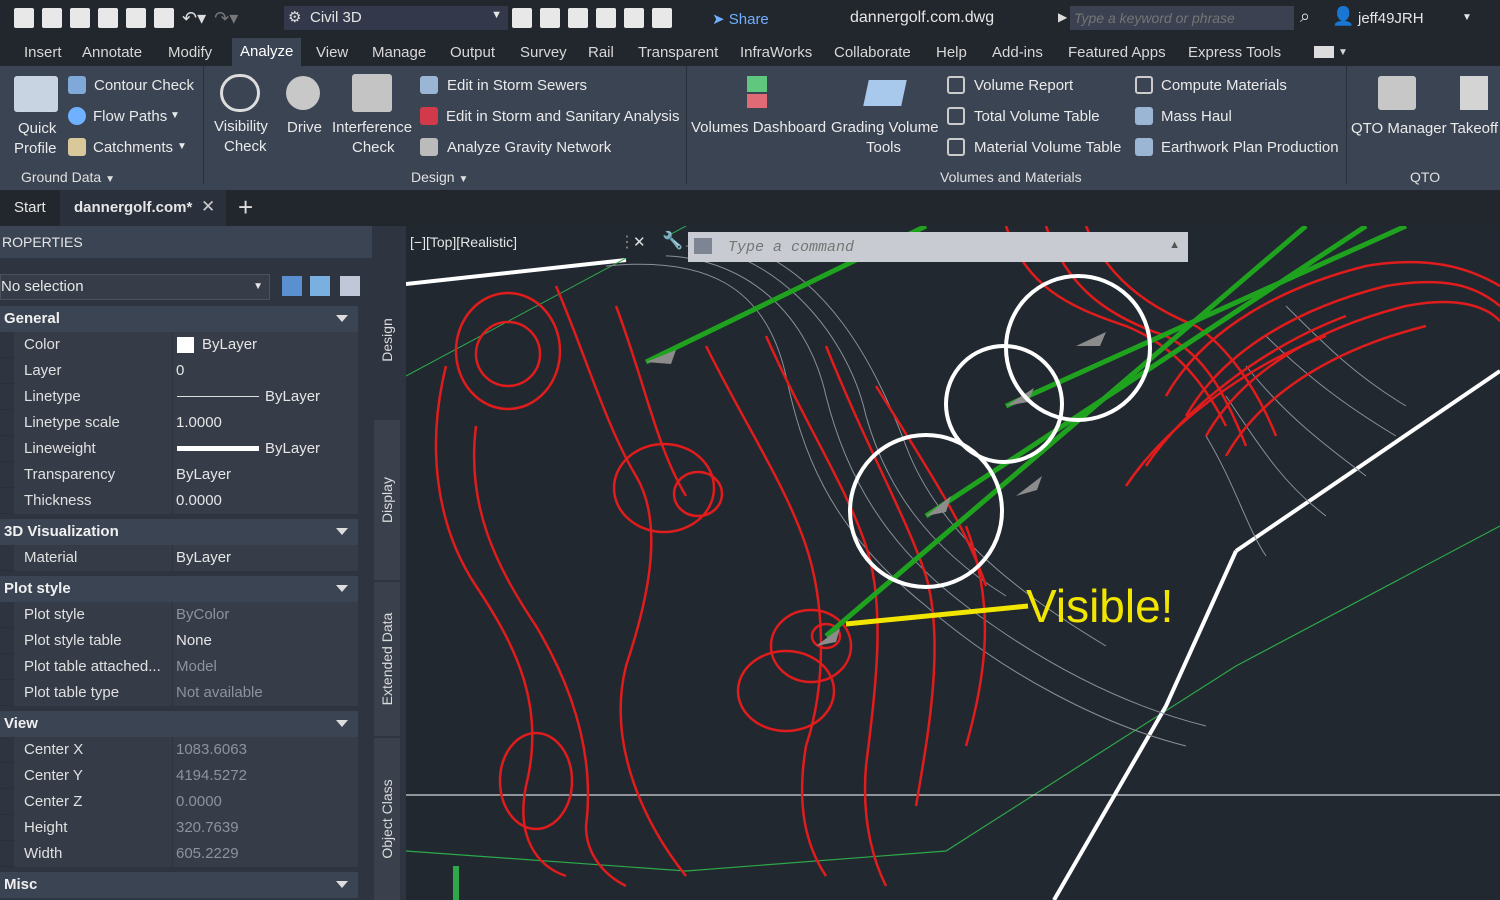  What do you see at coordinates (350, 286) in the screenshot?
I see `quick-select-icon` at bounding box center [350, 286].